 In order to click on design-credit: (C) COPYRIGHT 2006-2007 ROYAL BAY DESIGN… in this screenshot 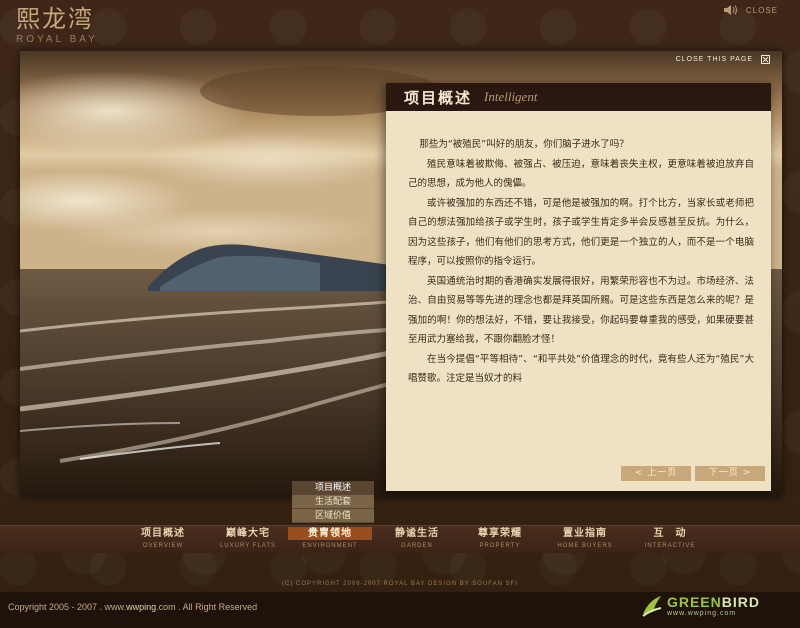, I will do `click(400, 584)`.